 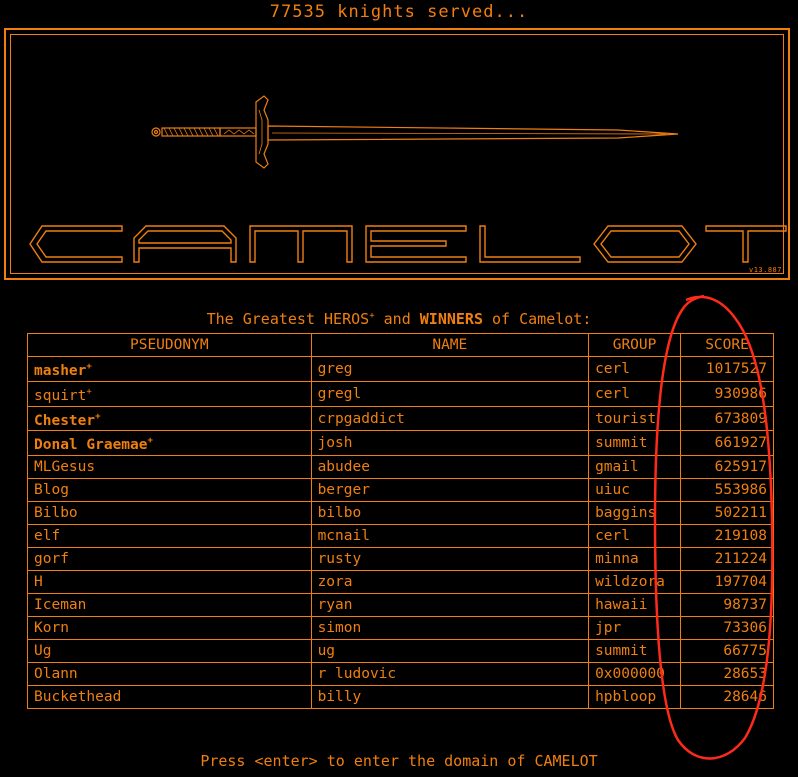 I want to click on group-cell: hawaii, so click(x=635, y=605).